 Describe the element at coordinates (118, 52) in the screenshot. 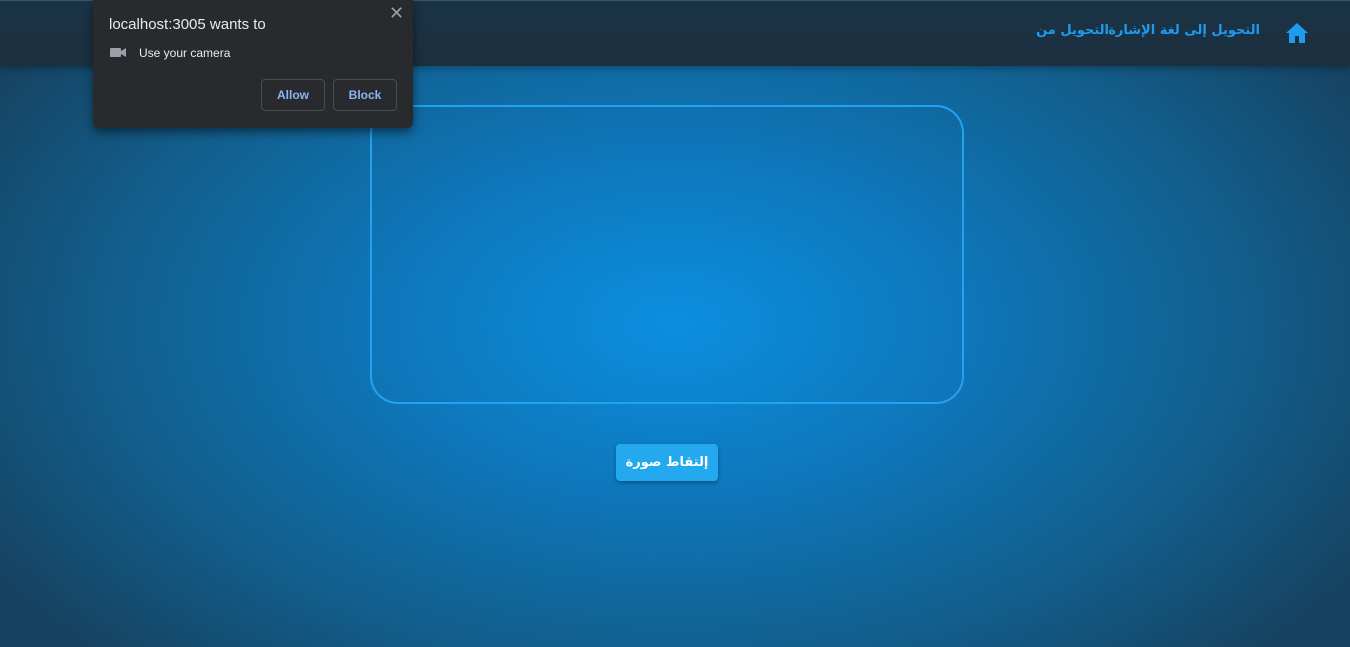

I see `video-camera-icon` at that location.